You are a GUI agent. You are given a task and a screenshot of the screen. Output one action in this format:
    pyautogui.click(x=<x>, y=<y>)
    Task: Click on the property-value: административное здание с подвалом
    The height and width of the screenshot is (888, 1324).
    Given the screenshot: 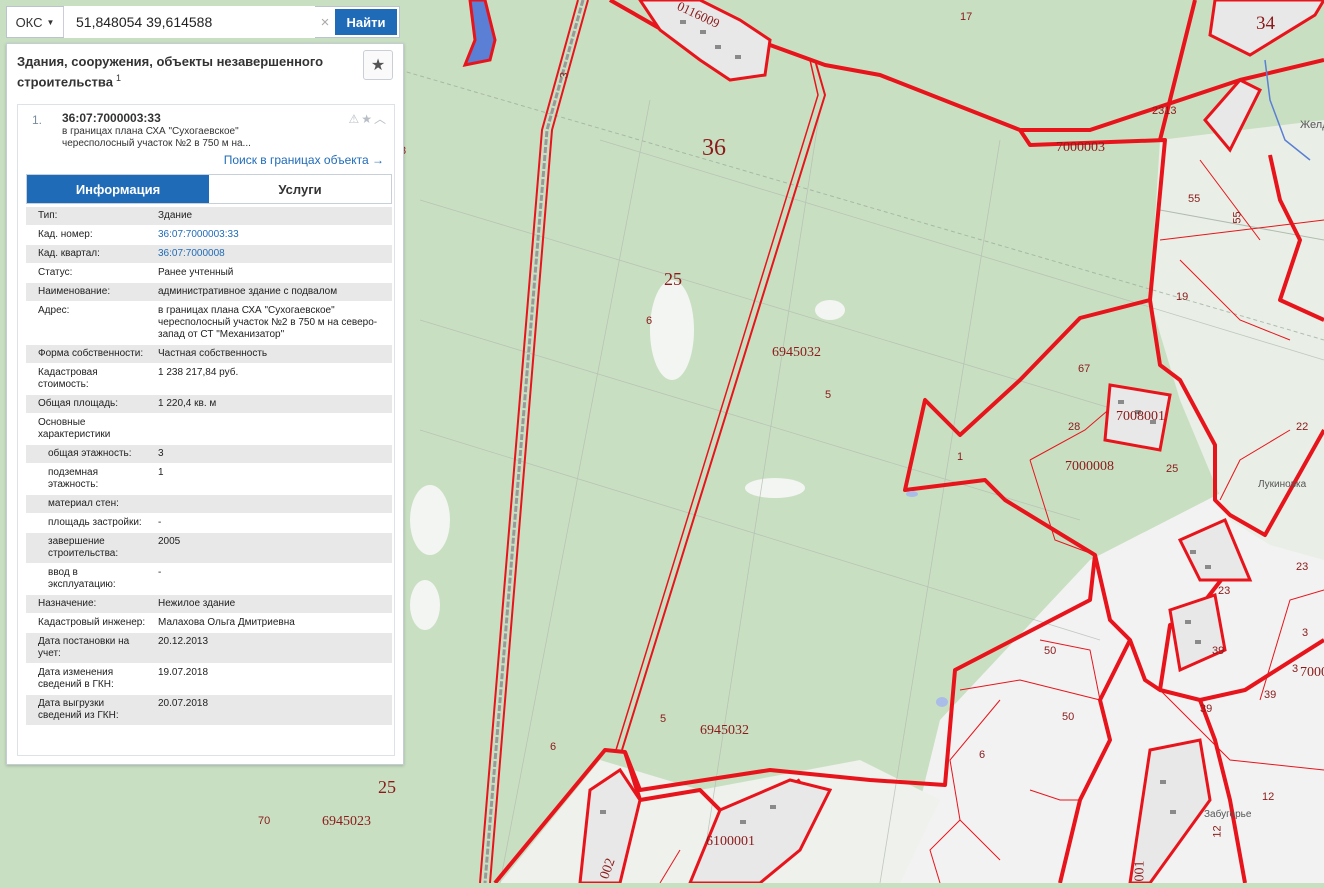 What is the action you would take?
    pyautogui.click(x=248, y=291)
    